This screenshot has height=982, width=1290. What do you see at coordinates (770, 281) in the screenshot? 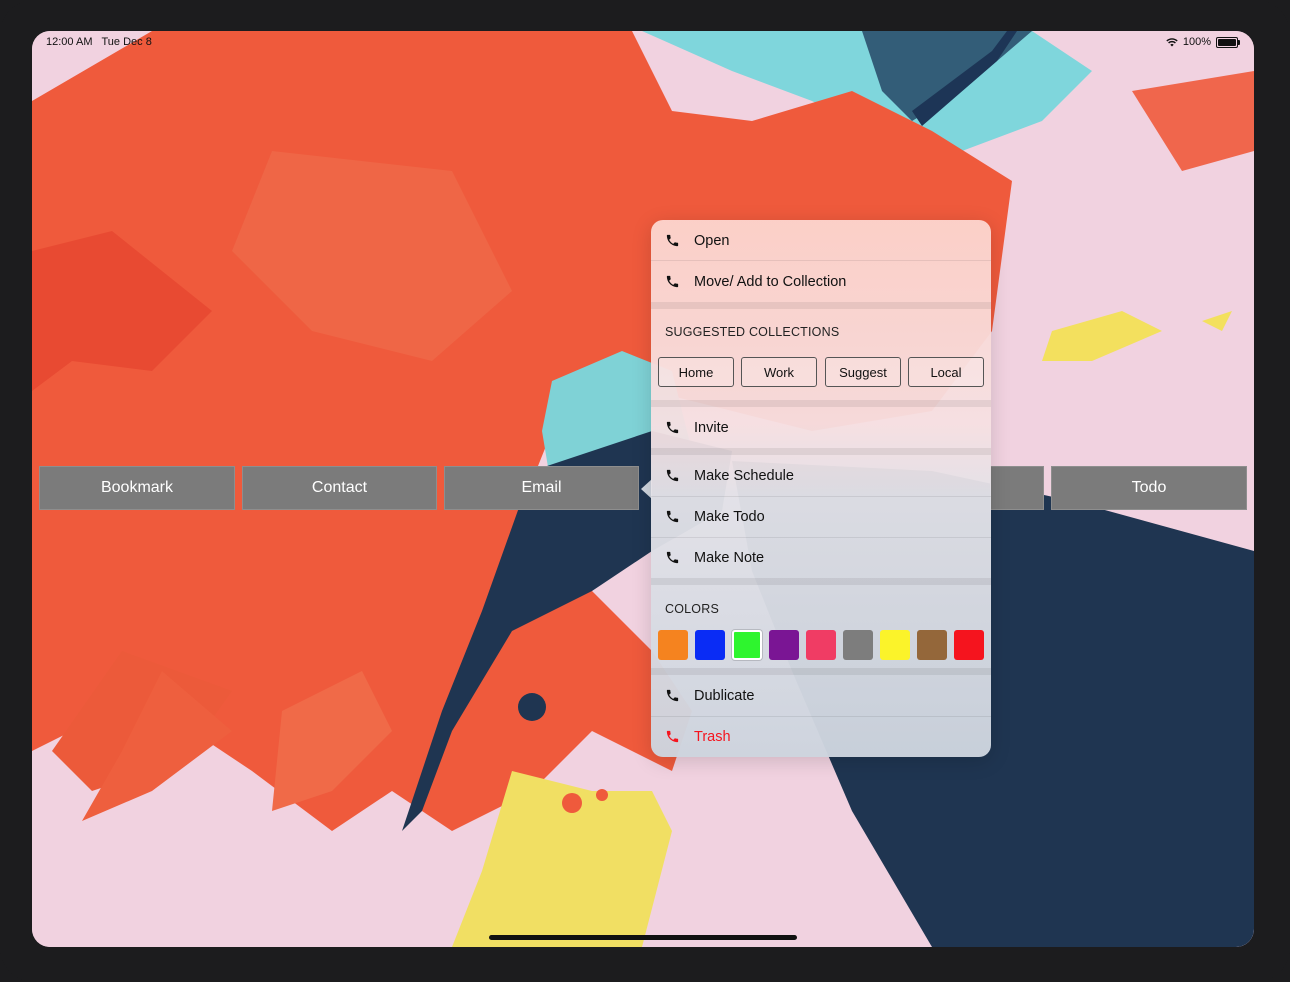
I see `menu-item-label: Move/ Add to Collection` at bounding box center [770, 281].